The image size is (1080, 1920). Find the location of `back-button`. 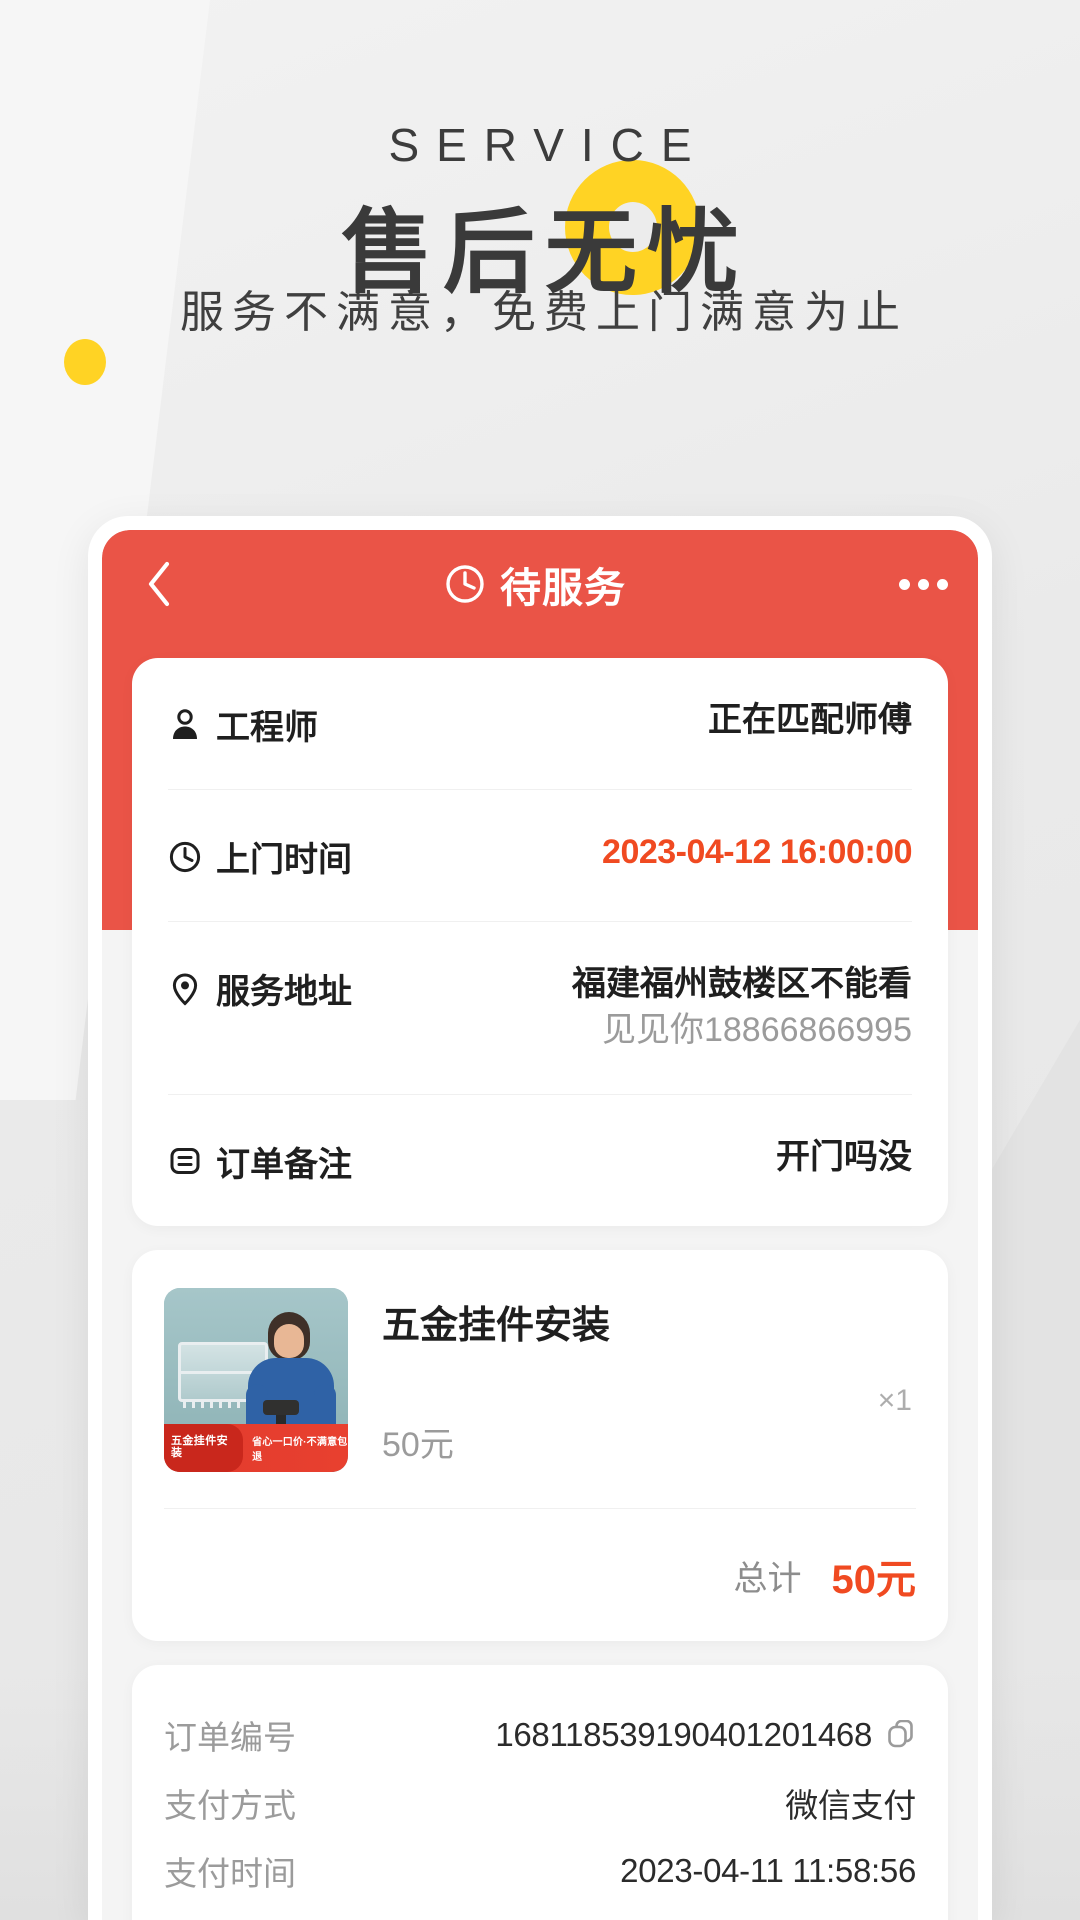

back-button is located at coordinates (158, 584).